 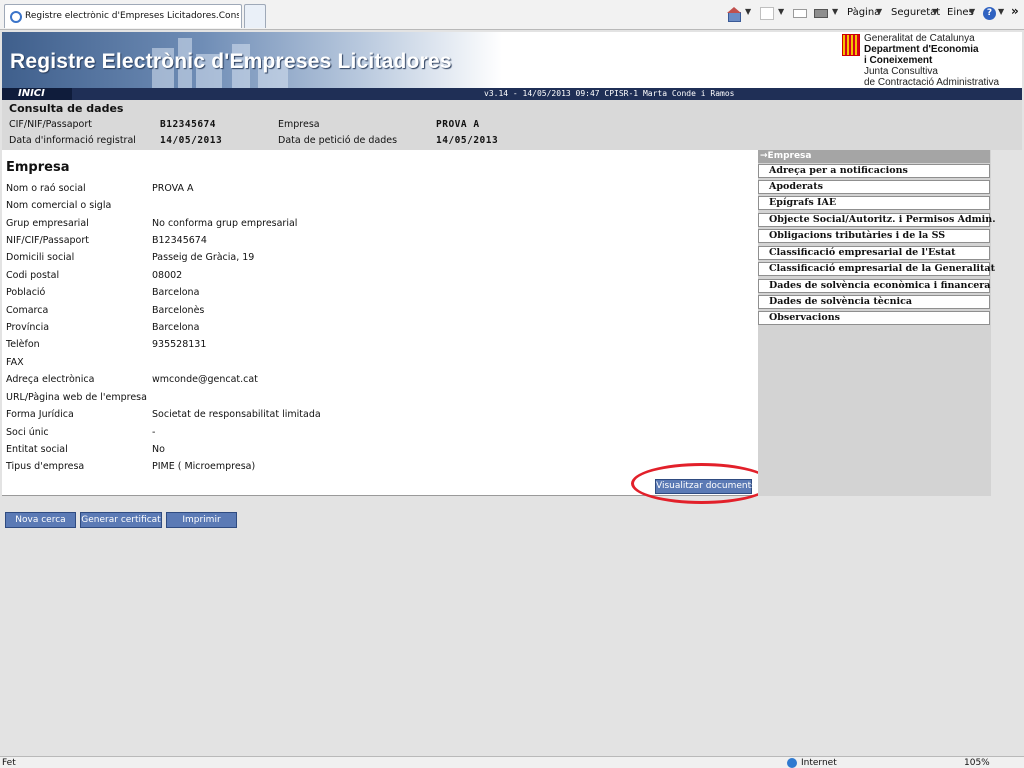 What do you see at coordinates (800, 13) in the screenshot?
I see `mail-icon` at bounding box center [800, 13].